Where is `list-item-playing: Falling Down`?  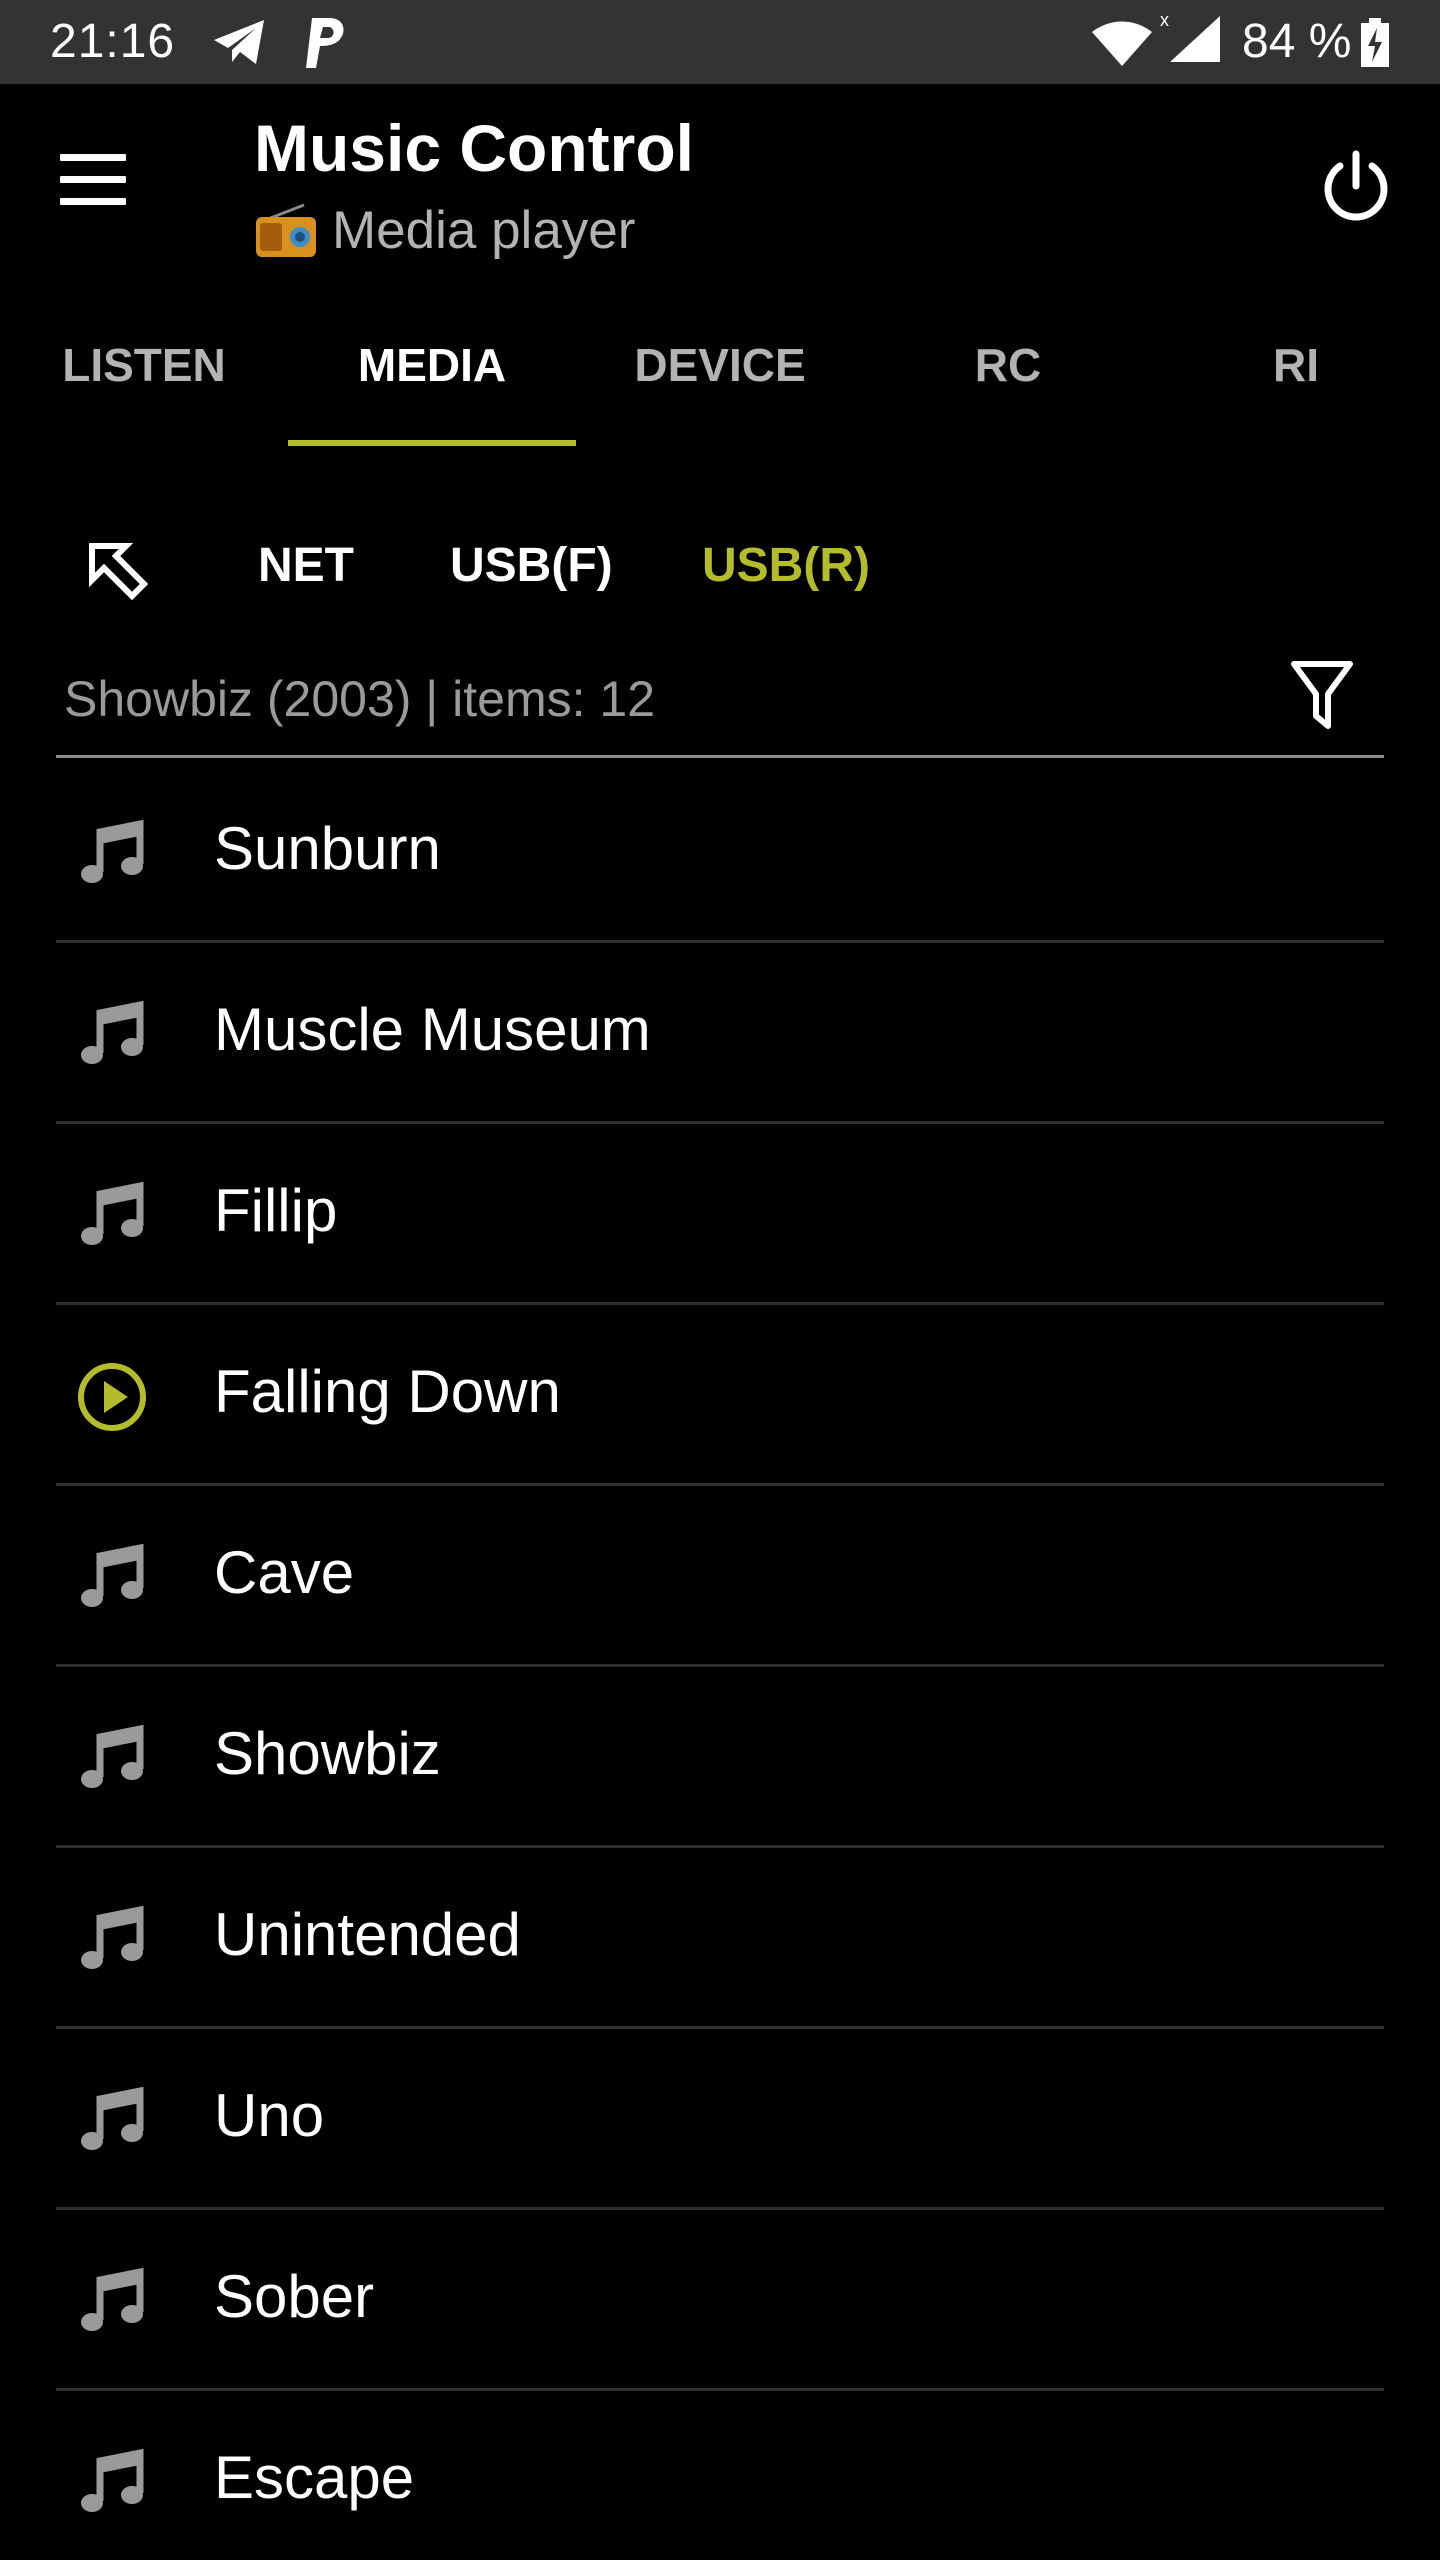 list-item-playing: Falling Down is located at coordinates (720, 1395).